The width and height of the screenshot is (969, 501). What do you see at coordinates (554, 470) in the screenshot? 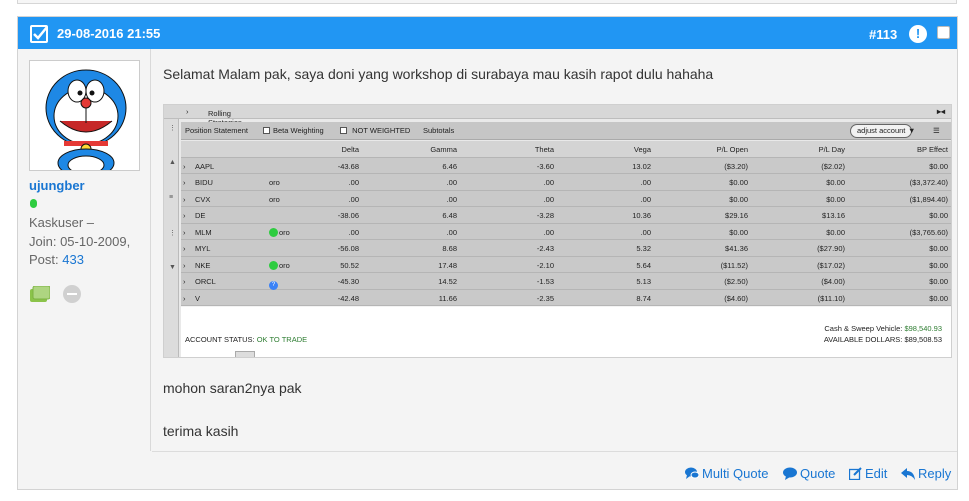
I see `post-actions: Multi Quote Quote Edit Reply` at bounding box center [554, 470].